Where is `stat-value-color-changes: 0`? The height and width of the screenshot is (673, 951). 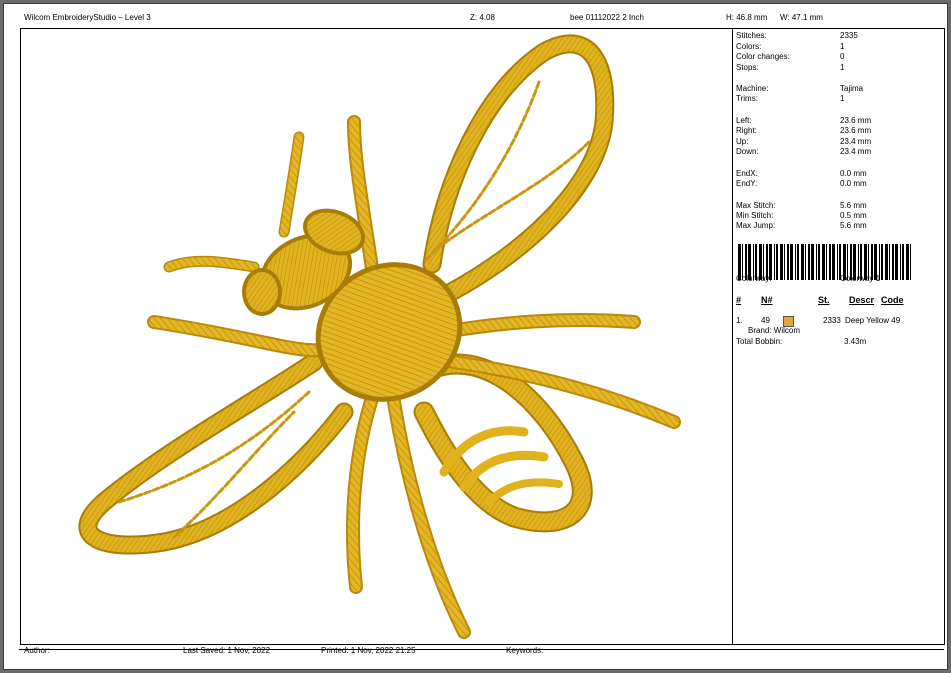 stat-value-color-changes: 0 is located at coordinates (842, 56).